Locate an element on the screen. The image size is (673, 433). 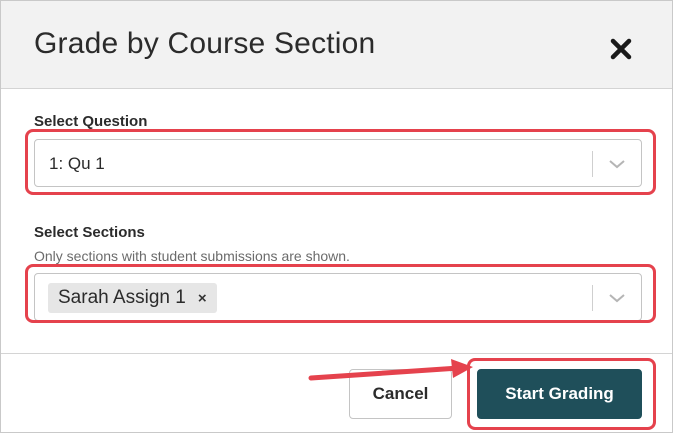
section-chip: Sarah Assign 1 × is located at coordinates (132, 298).